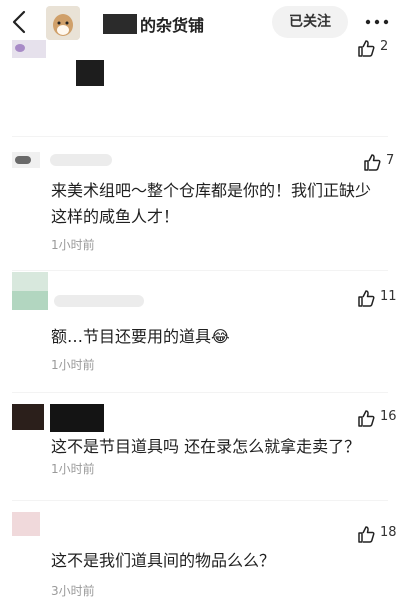  Describe the element at coordinates (388, 296) in the screenshot. I see `like-count: 11` at that location.